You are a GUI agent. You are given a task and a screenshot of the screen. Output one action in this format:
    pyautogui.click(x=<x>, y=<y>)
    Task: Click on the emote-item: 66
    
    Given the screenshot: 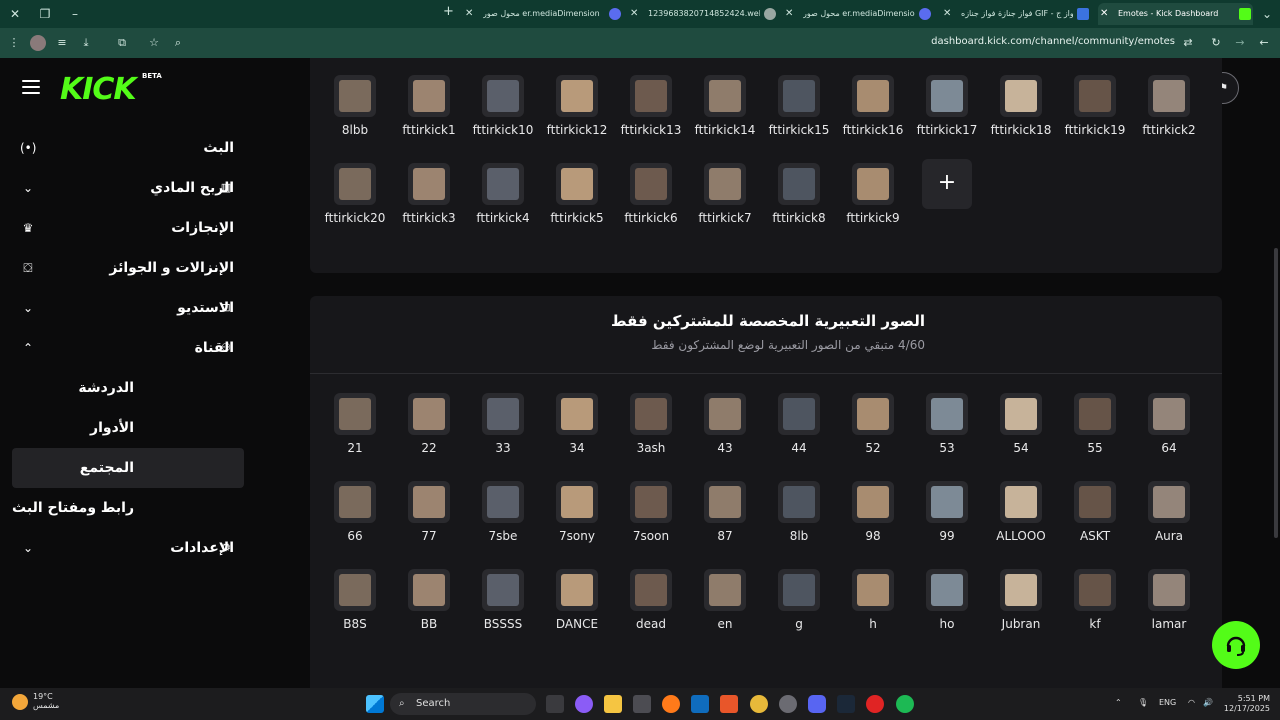 What is the action you would take?
    pyautogui.click(x=355, y=525)
    